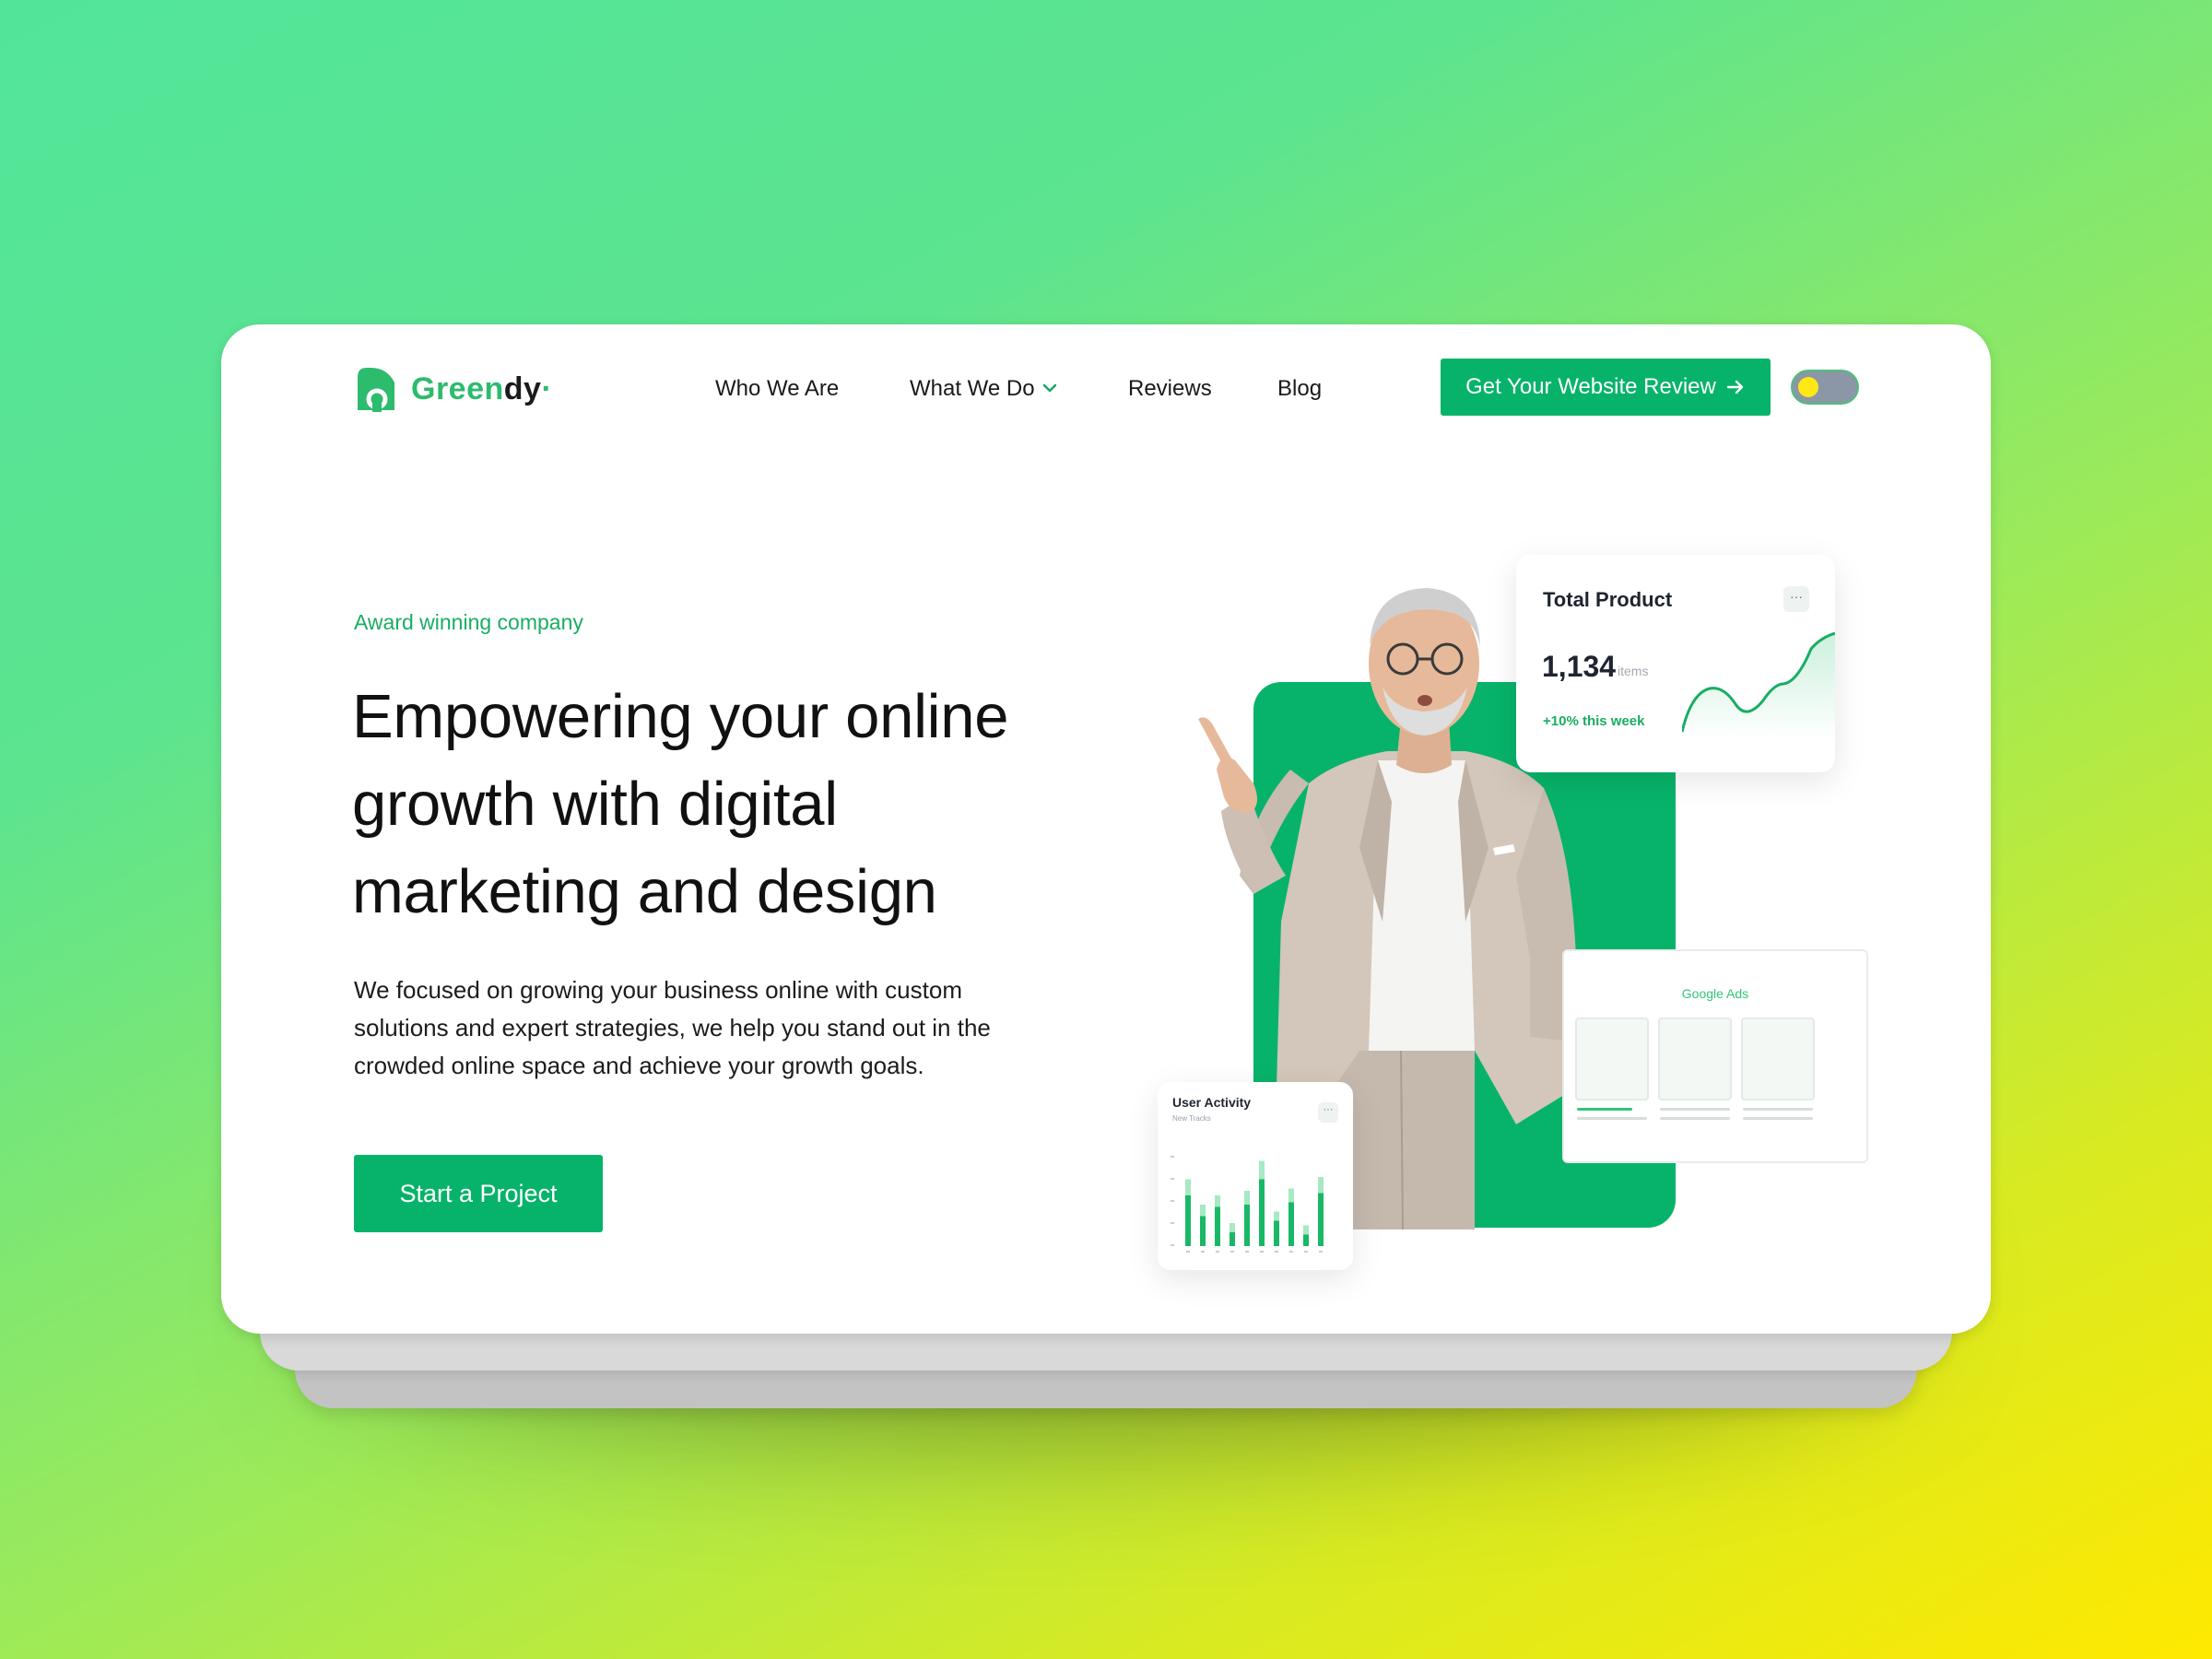  Describe the element at coordinates (1715, 993) in the screenshot. I see `google-ads-title: Google Ads` at that location.